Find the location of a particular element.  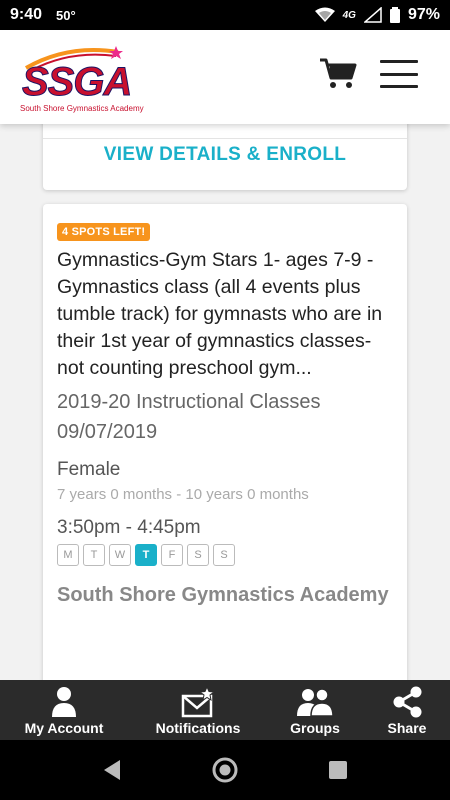

system-nav-bar is located at coordinates (225, 770).